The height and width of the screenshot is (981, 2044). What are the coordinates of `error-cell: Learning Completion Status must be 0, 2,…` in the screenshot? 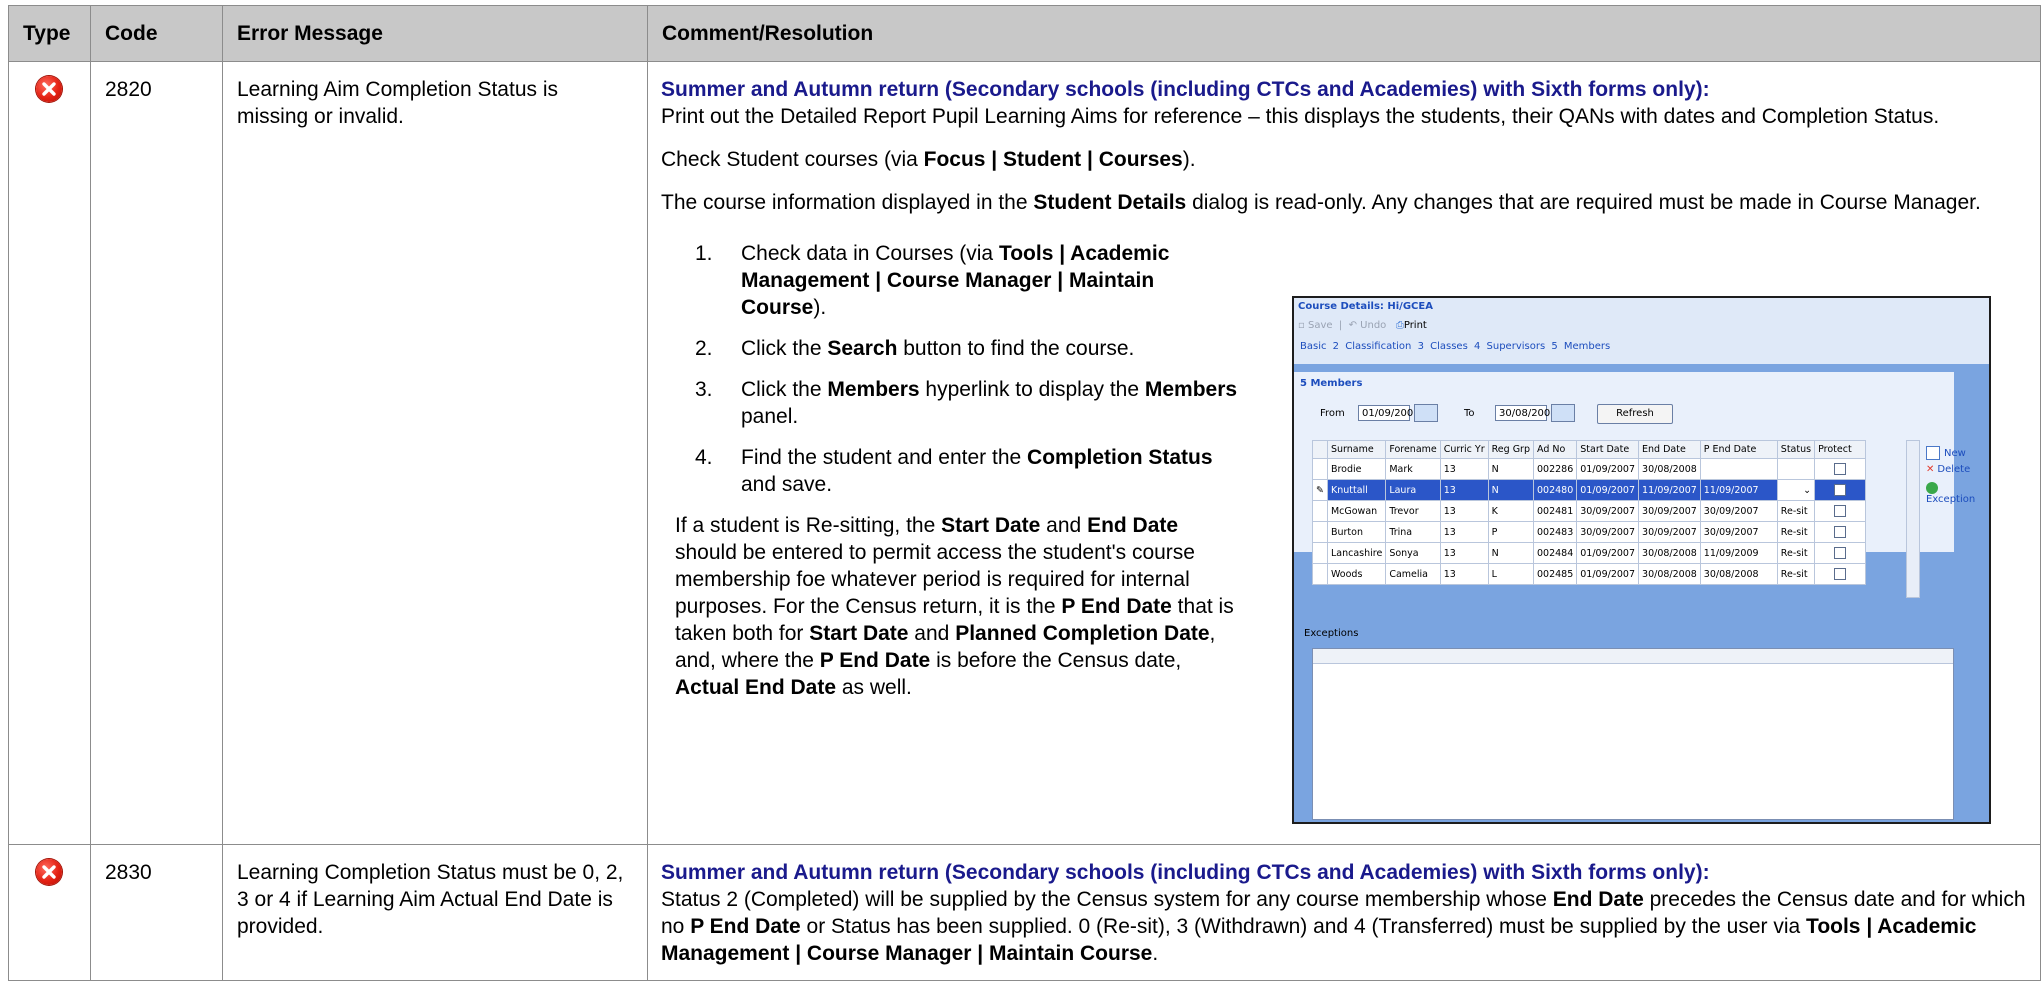 It's located at (435, 912).